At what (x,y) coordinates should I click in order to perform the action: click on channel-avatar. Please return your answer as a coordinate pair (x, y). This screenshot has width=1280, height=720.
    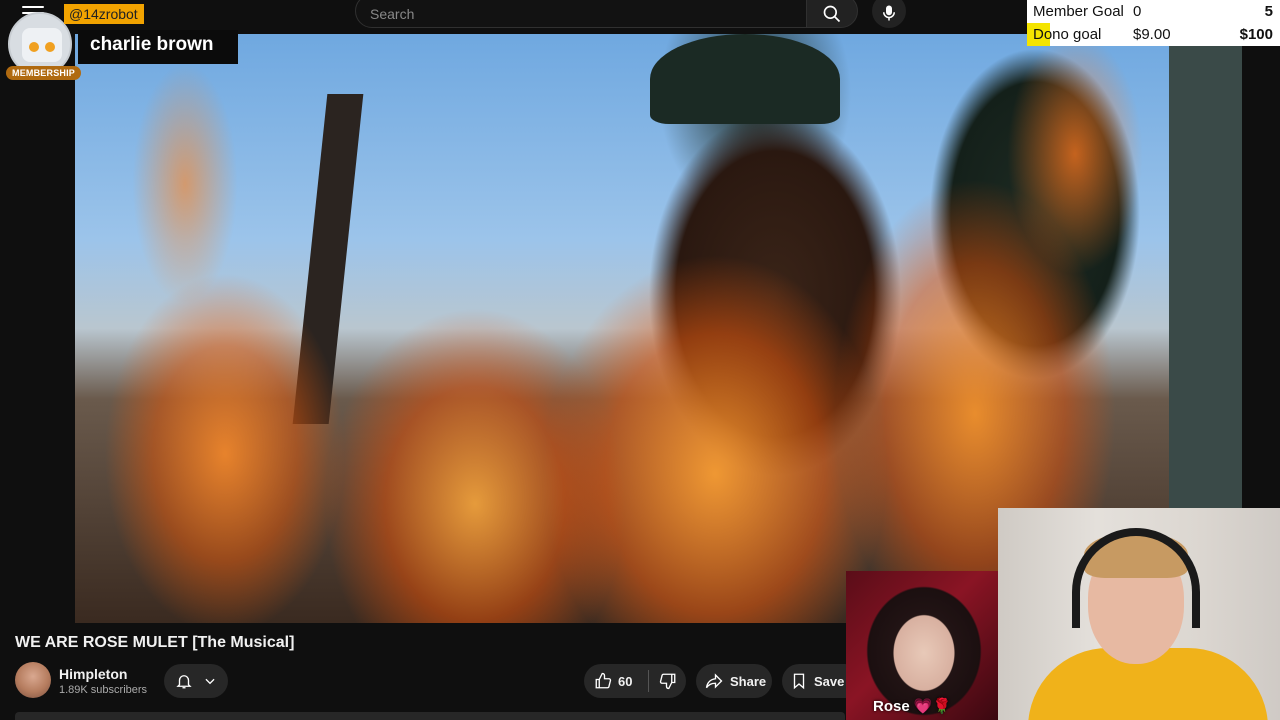
    Looking at the image, I should click on (33, 680).